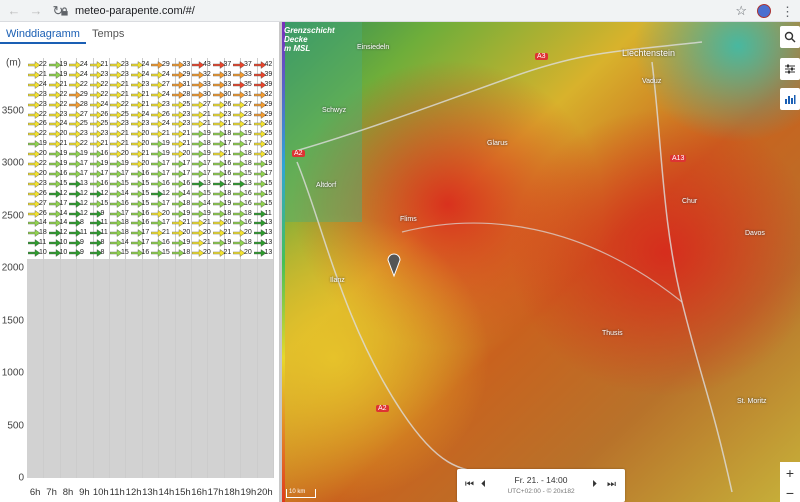 This screenshot has width=800, height=502. I want to click on x-tick-label: 18h, so click(232, 492).